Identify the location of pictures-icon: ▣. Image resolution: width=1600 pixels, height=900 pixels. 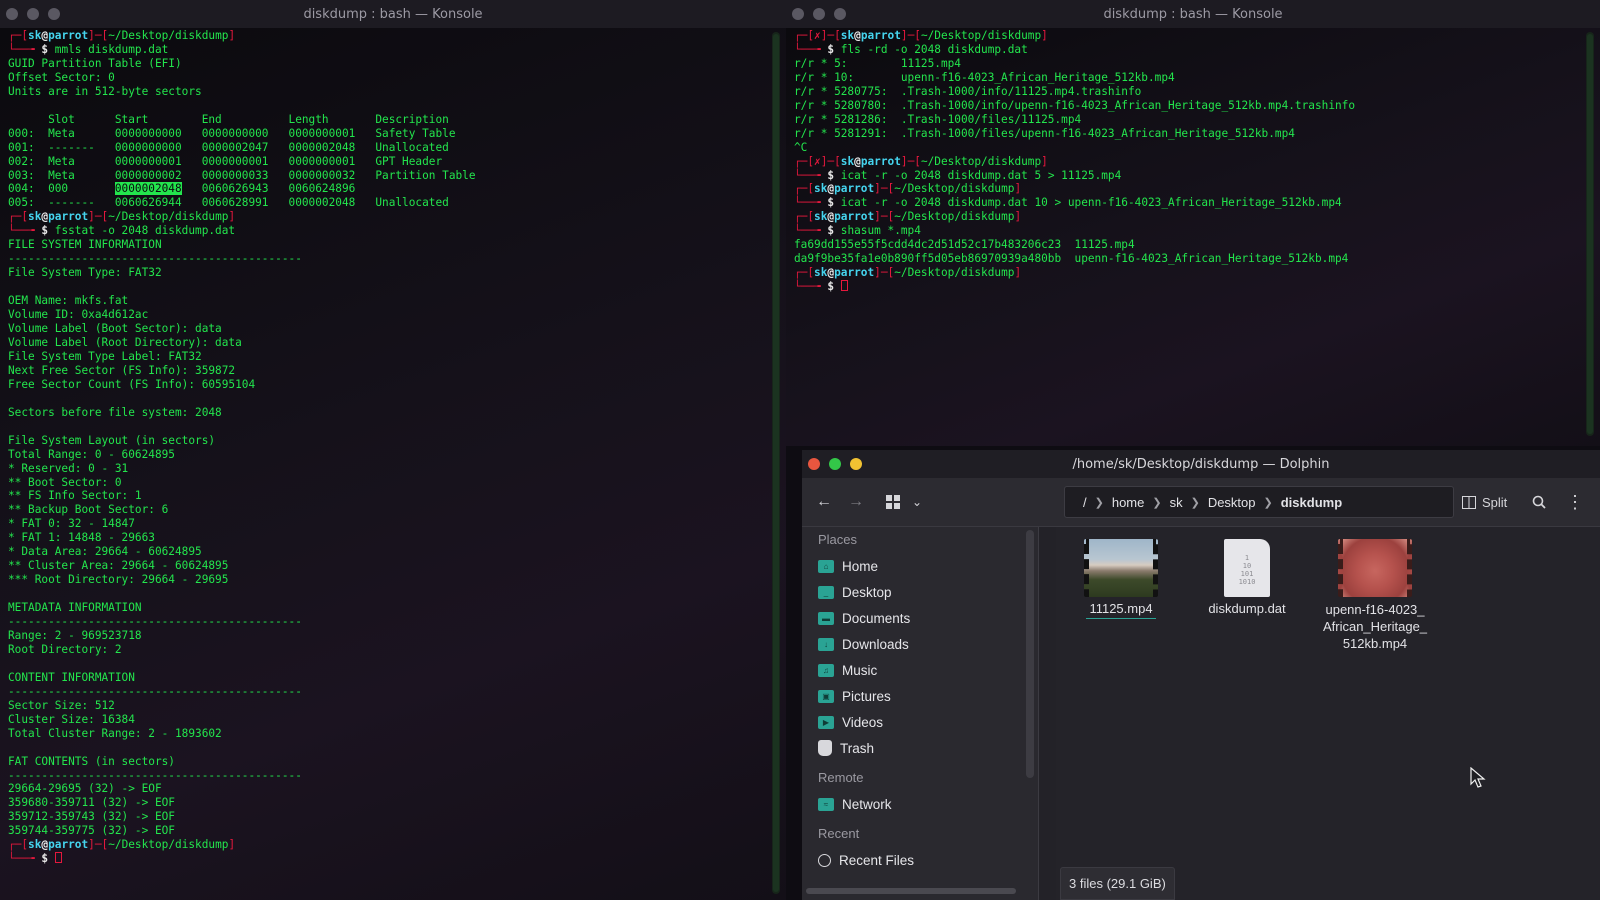
(826, 696).